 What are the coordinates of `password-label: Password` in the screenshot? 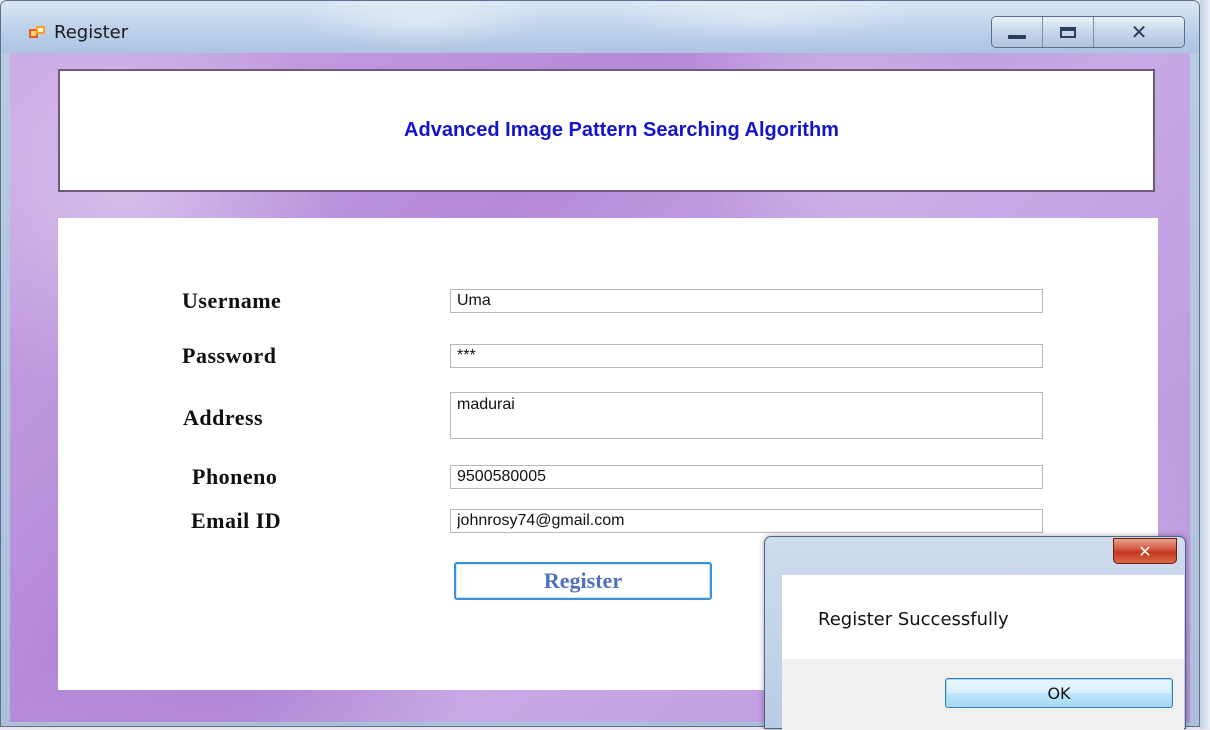 It's located at (229, 355).